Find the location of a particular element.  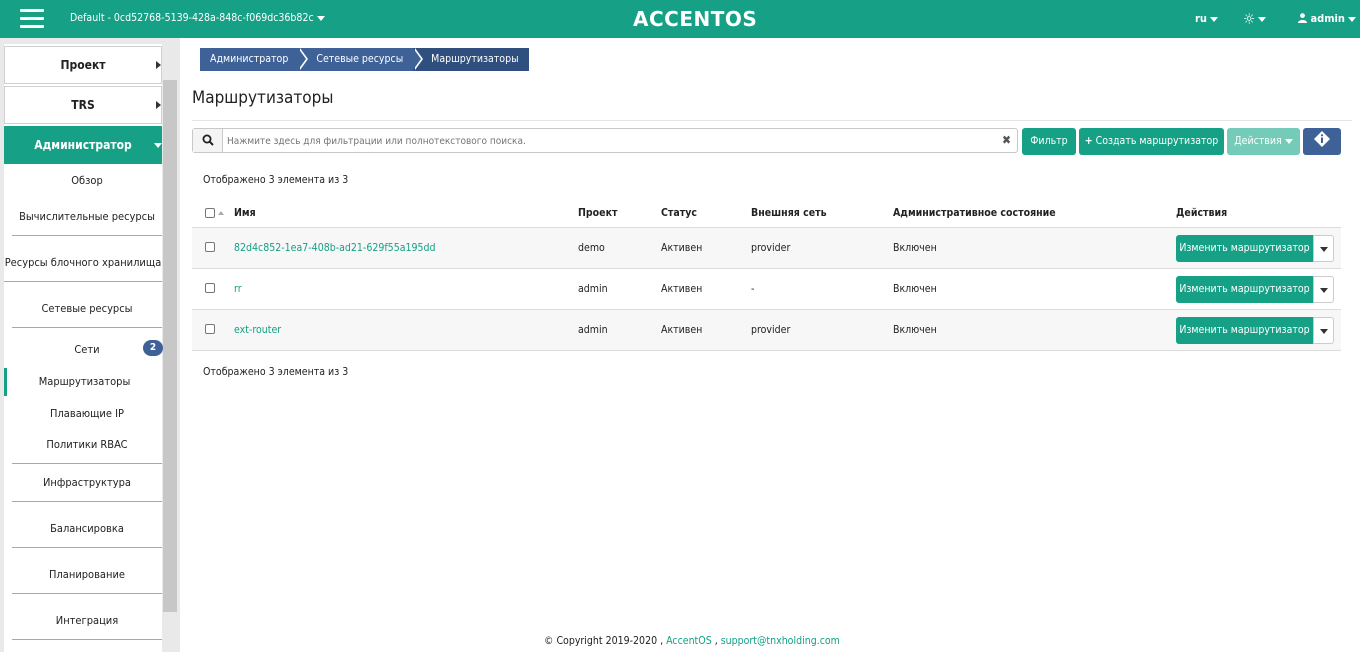

info-icon is located at coordinates (1322, 139).